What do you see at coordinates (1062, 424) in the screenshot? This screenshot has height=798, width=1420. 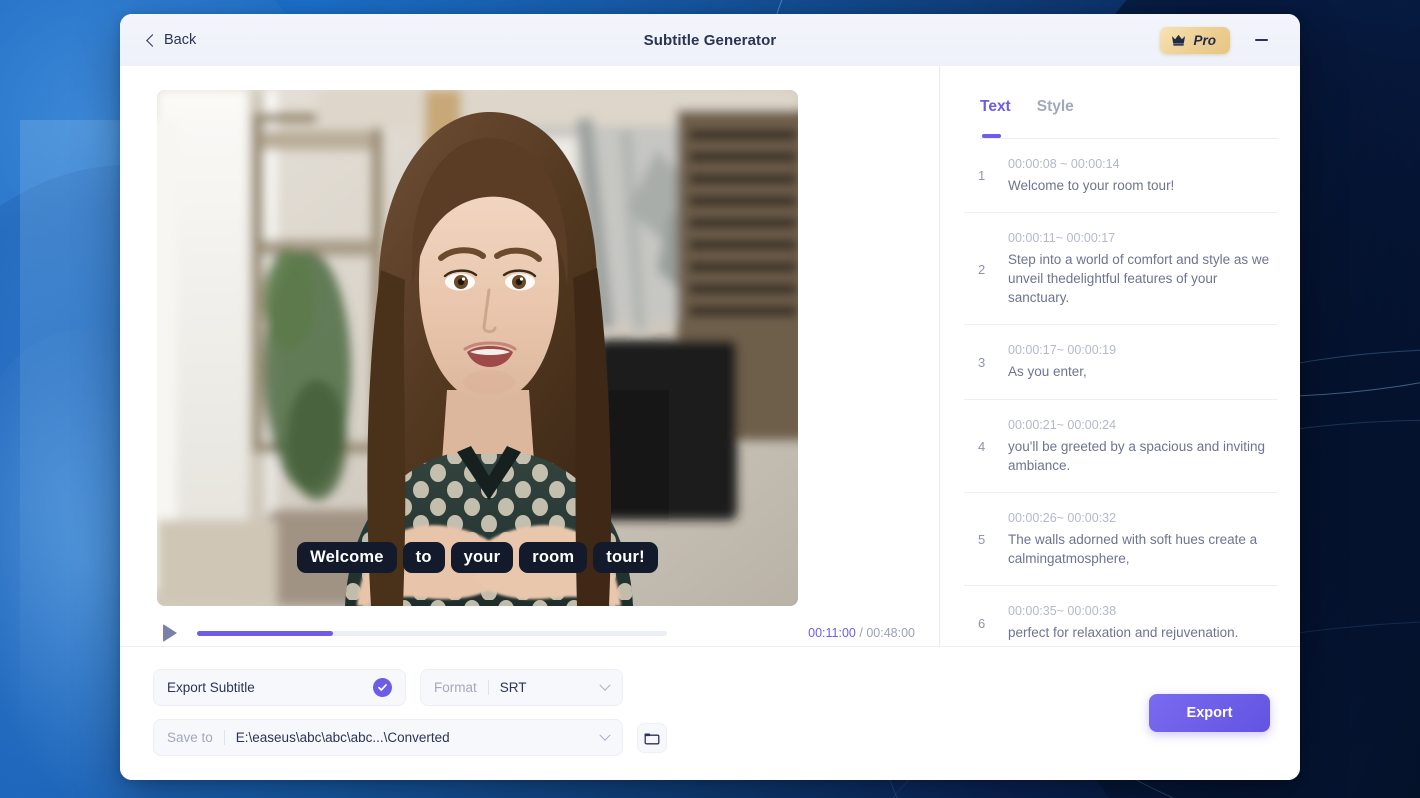 I see `subtitle-timestamp: 00:00:21~ 00:00:24` at bounding box center [1062, 424].